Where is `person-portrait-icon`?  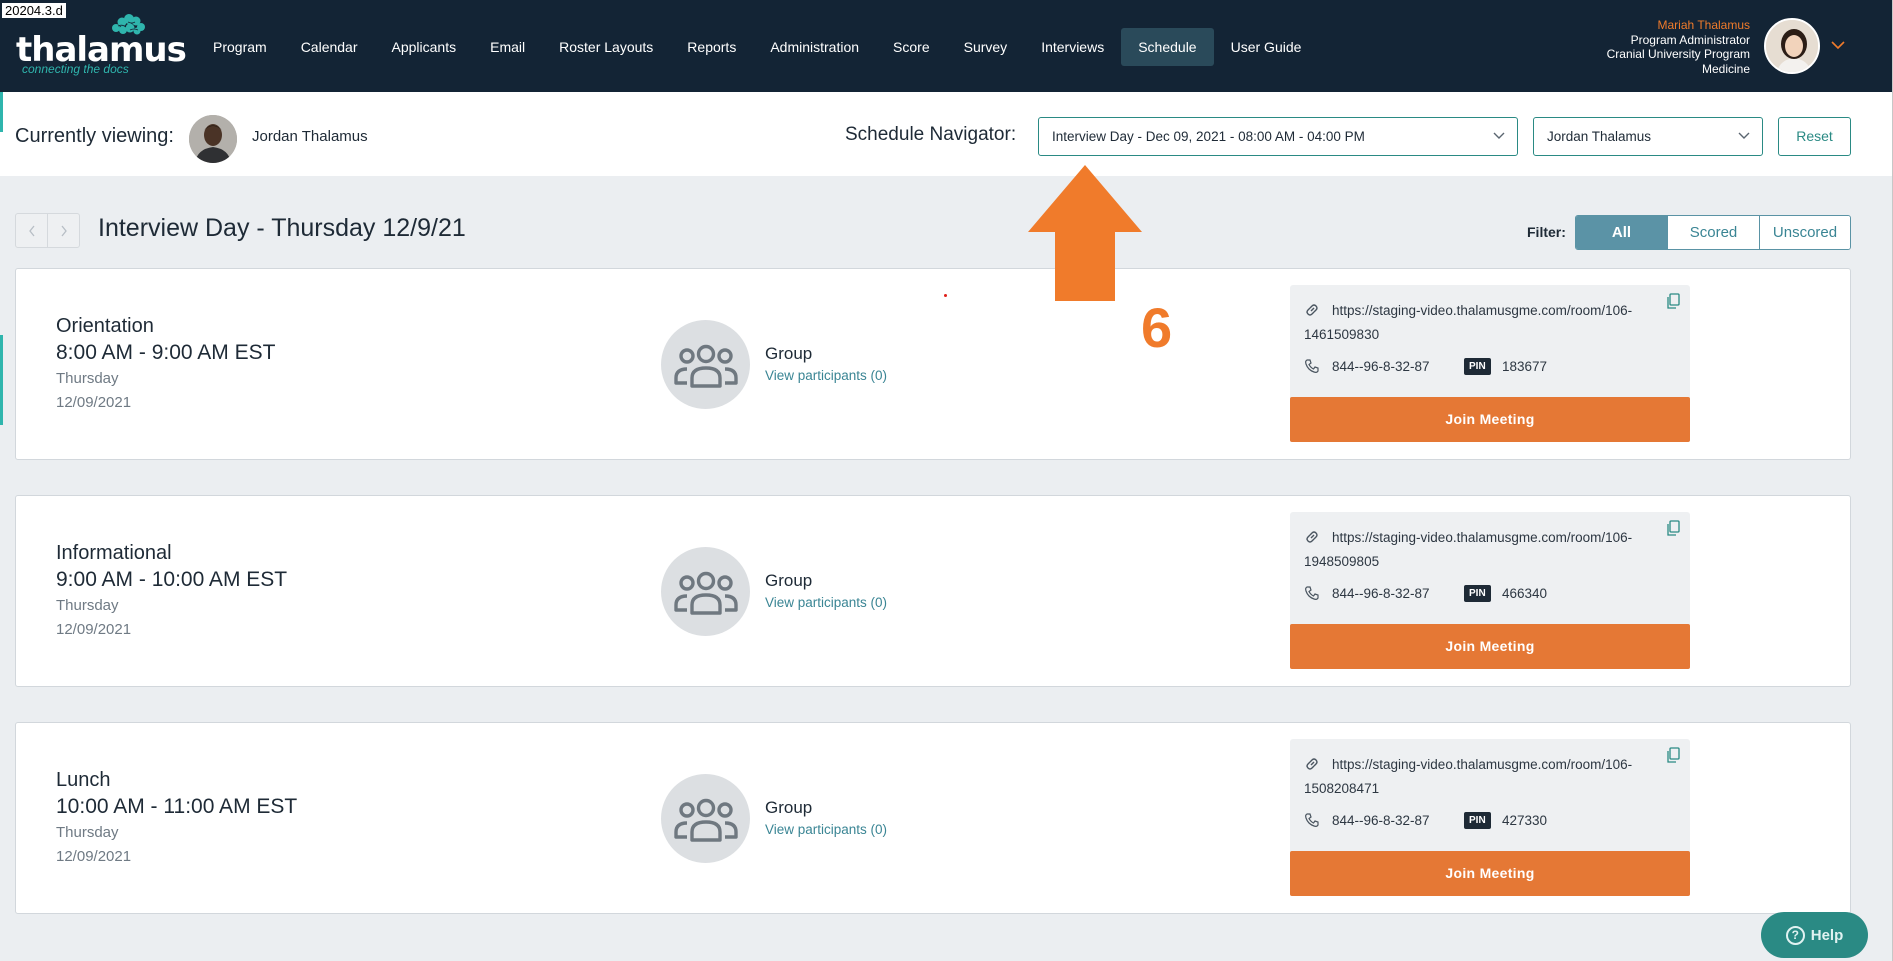 person-portrait-icon is located at coordinates (213, 139).